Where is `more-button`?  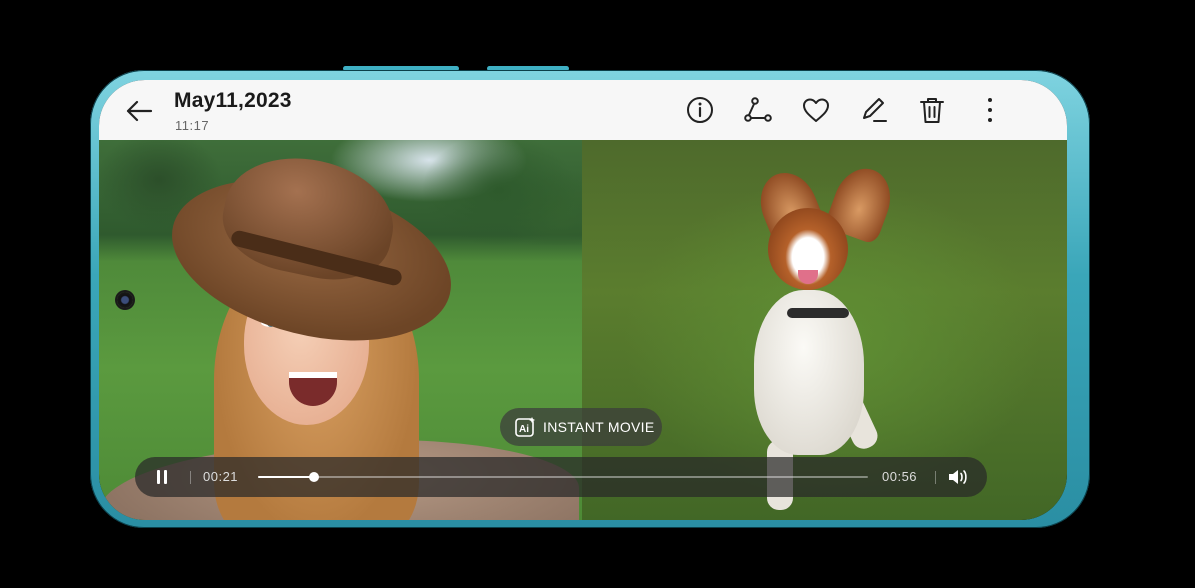
more-button is located at coordinates (990, 110).